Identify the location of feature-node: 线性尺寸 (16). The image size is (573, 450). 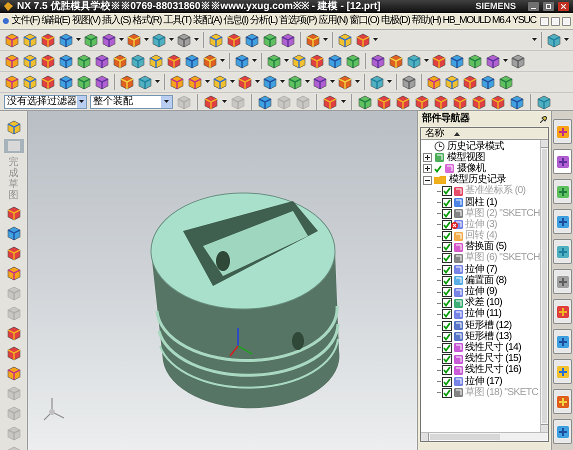
(480, 370).